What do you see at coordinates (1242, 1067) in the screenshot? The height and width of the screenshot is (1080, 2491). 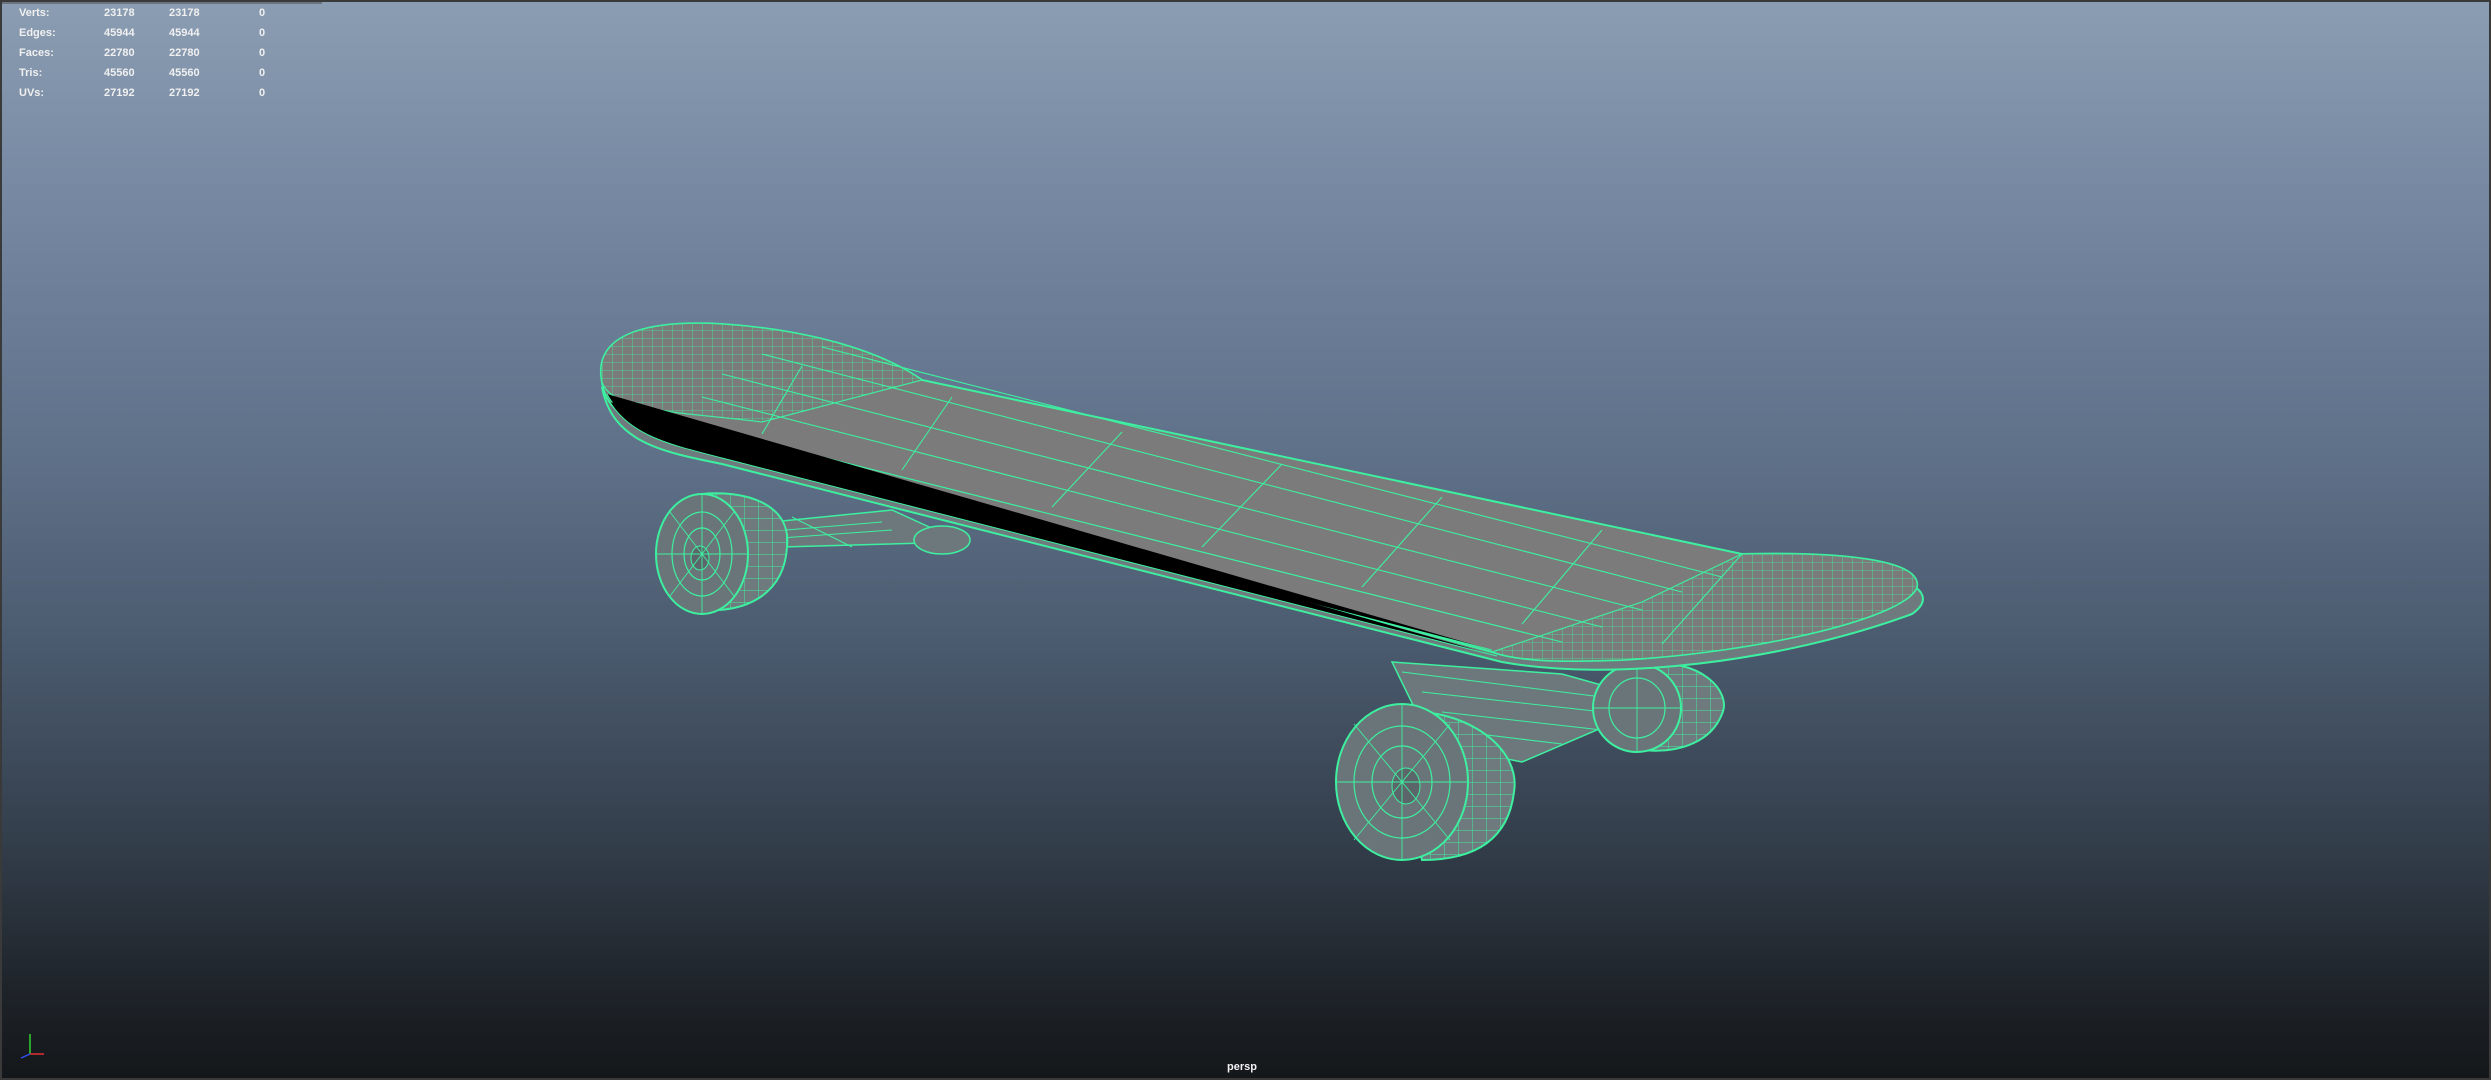 I see `camera-name-label: persp` at bounding box center [1242, 1067].